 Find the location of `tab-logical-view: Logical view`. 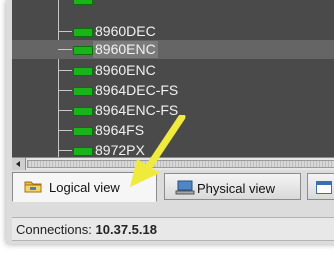

tab-logical-view: Logical view is located at coordinates (84, 187).